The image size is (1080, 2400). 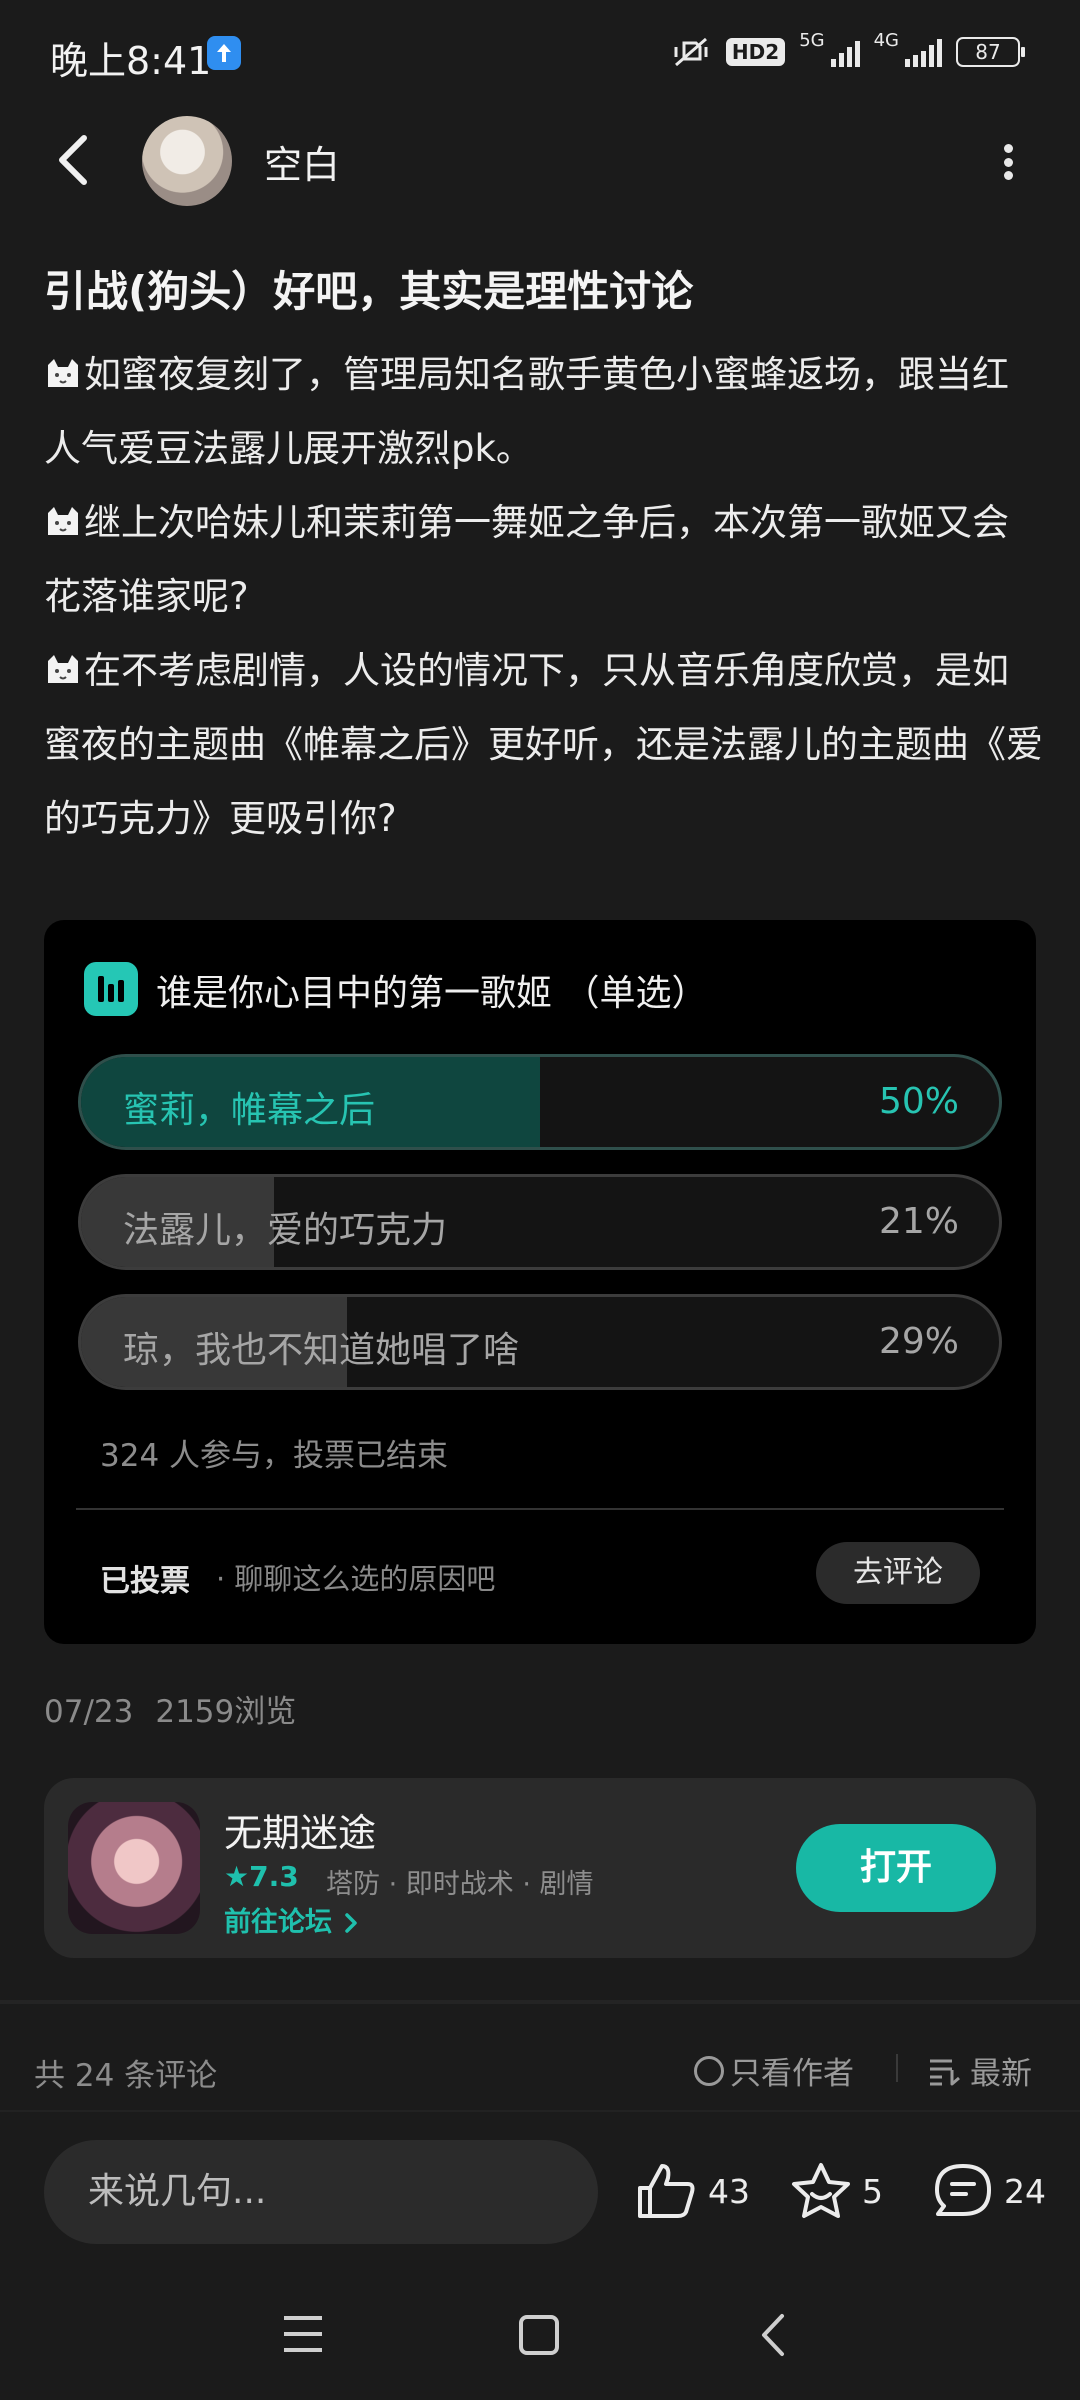 I want to click on post-paragraph: 如蜜夜复刻了，管理局知名歌手黄色小蜜蜂返场，跟当红人气爱豆法露儿展开激烈pk。, so click(x=544, y=412).